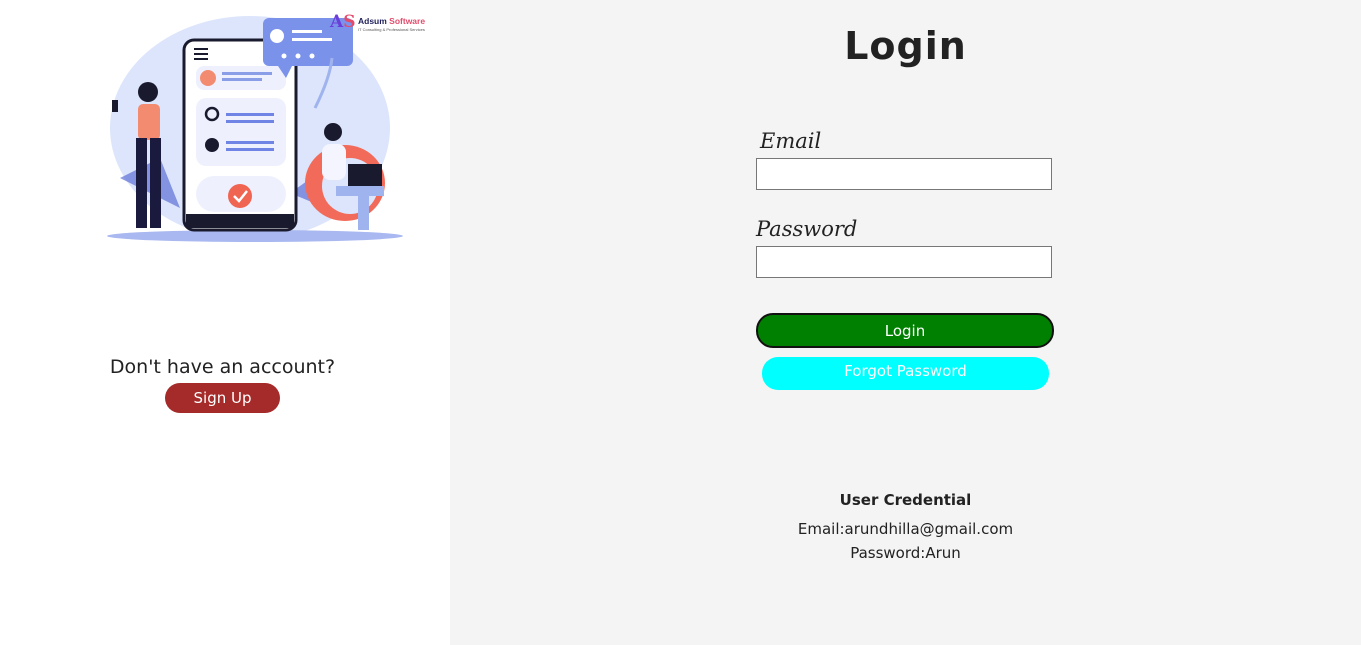 The width and height of the screenshot is (1361, 645). What do you see at coordinates (905, 553) in the screenshot?
I see `credentials-password: Password:Arun` at bounding box center [905, 553].